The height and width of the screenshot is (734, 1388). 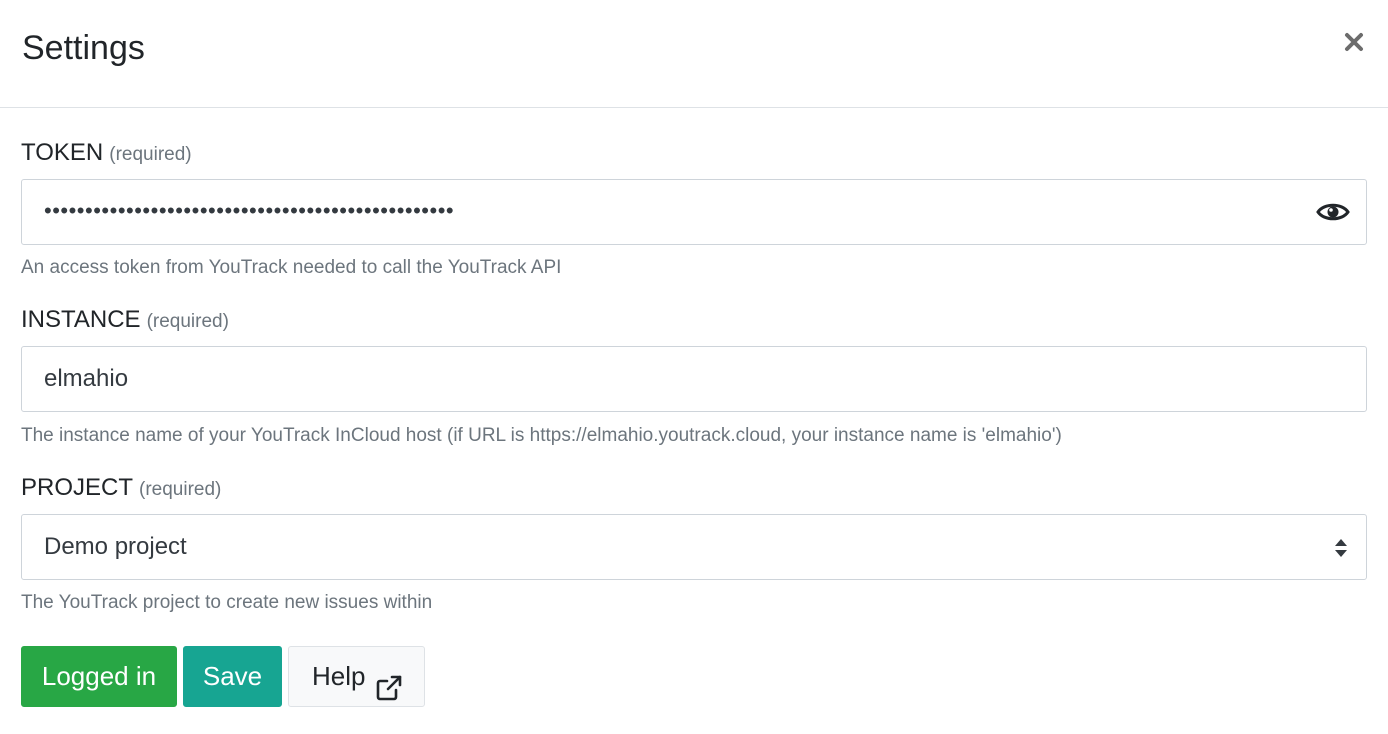 I want to click on save-button: Save, so click(x=232, y=676).